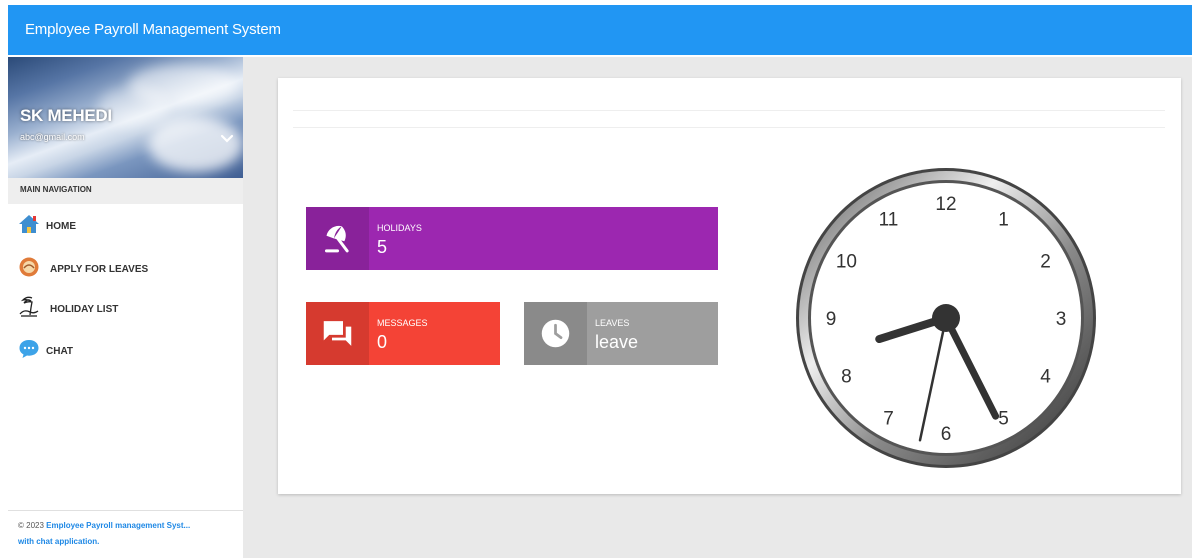 Image resolution: width=1192 pixels, height=558 pixels. What do you see at coordinates (58, 541) in the screenshot?
I see `footer-link-line2: with chat application.` at bounding box center [58, 541].